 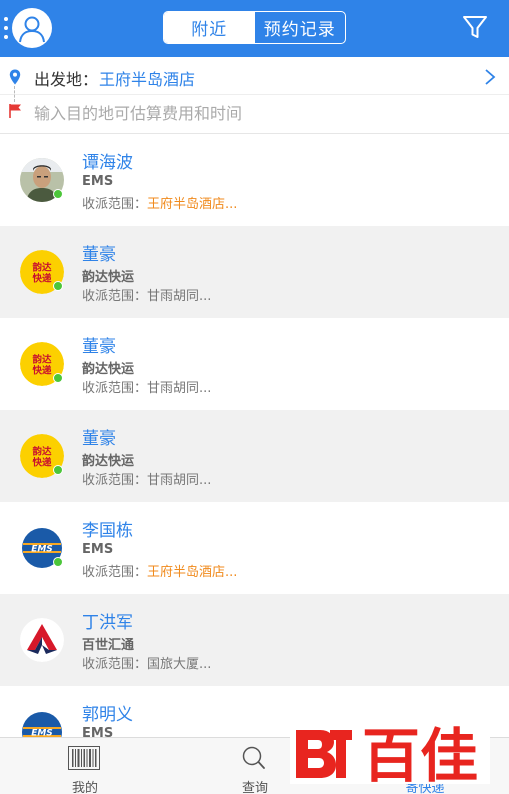 What do you see at coordinates (254, 95) in the screenshot?
I see `route-panel: 出发地： 王府半岛酒店` at bounding box center [254, 95].